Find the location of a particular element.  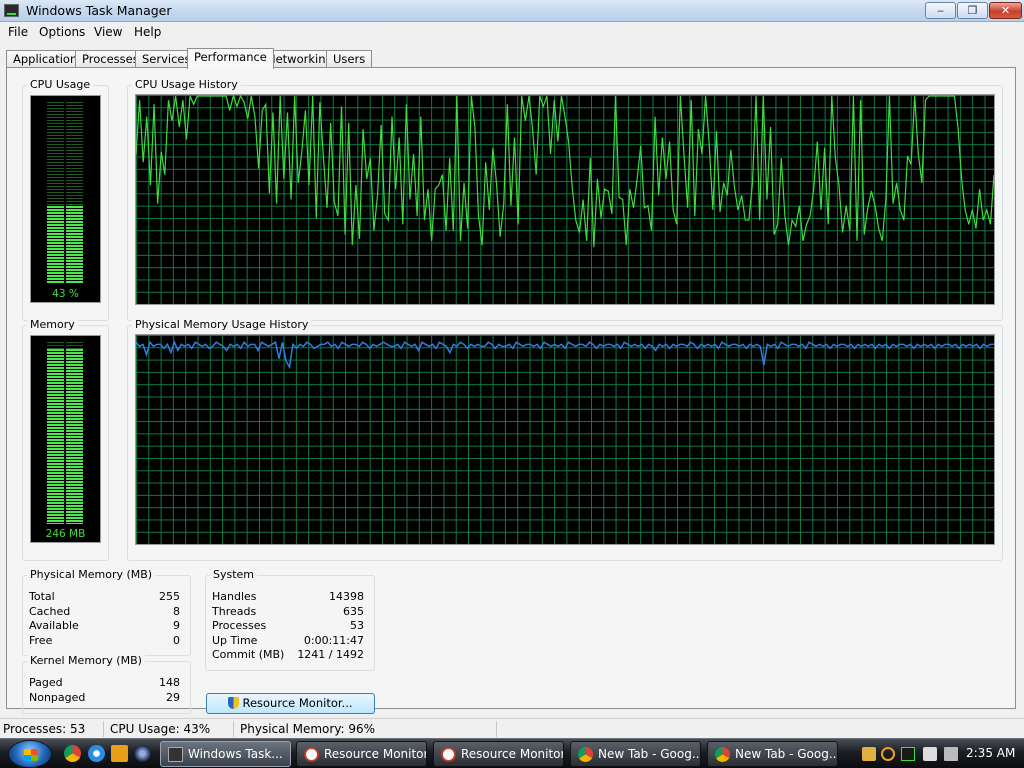

volume-tray-icon is located at coordinates (951, 754).